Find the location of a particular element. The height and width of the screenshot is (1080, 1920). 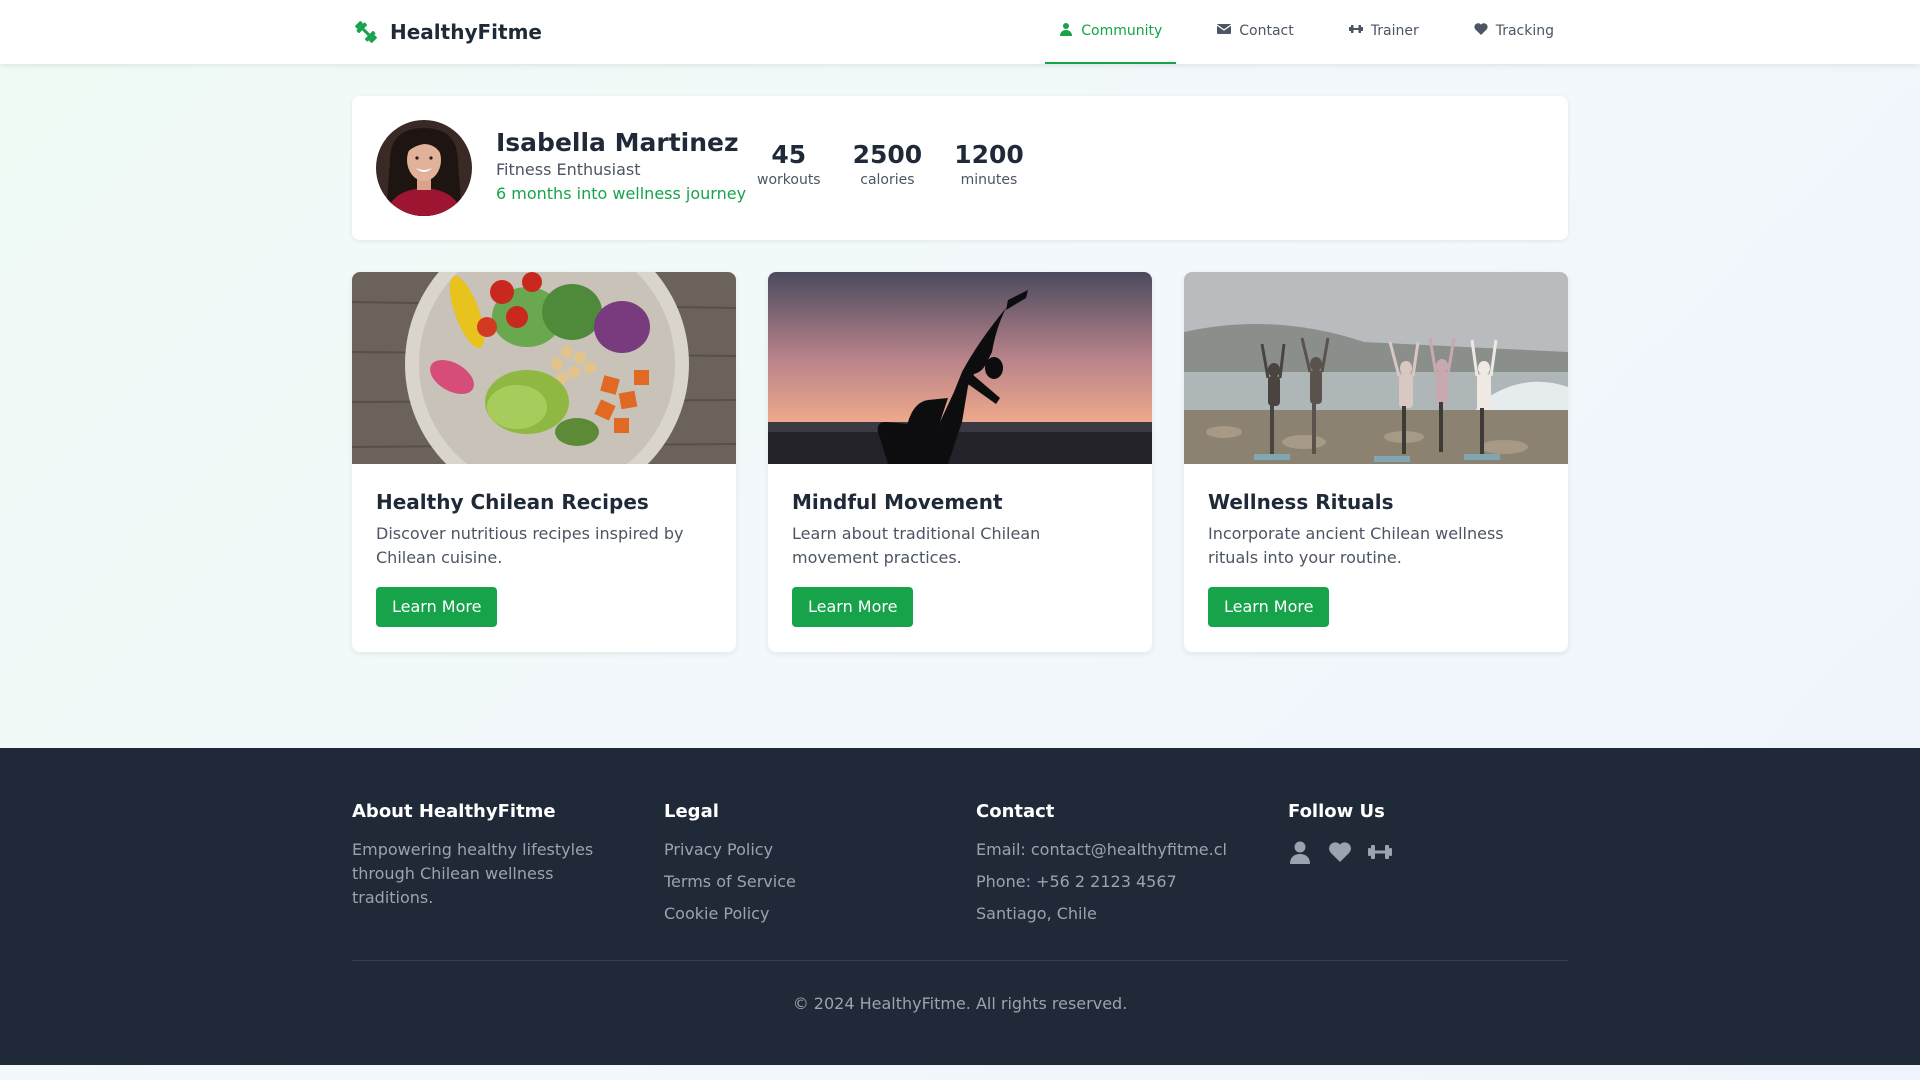

footer-legal-title: Legal is located at coordinates (691, 811).